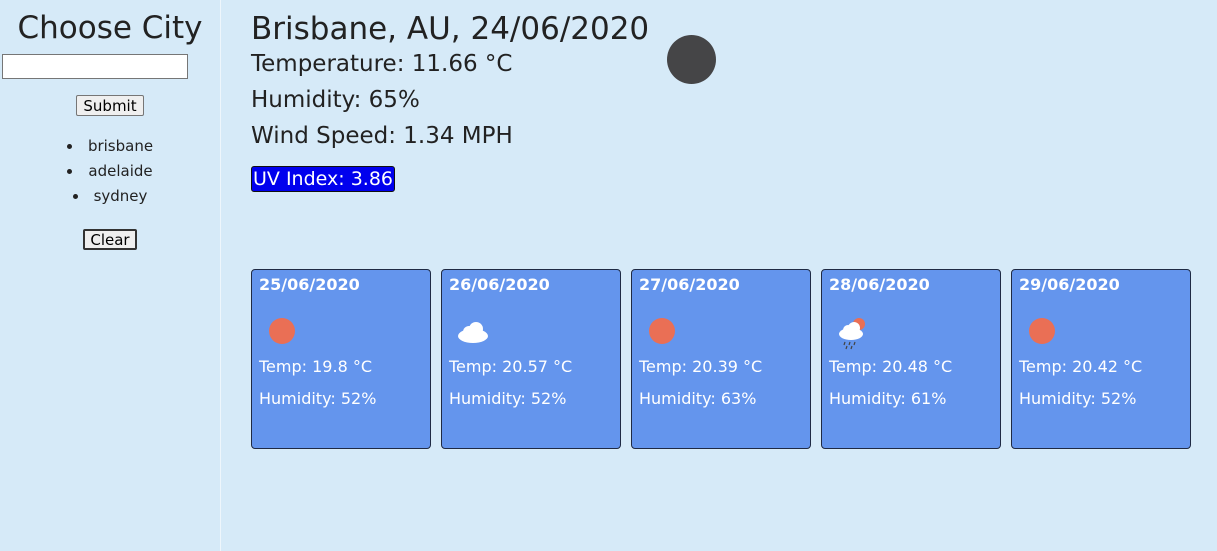 This screenshot has height=551, width=1217. I want to click on forecast-card: 26/06/2020 Temp: 20.57 °C Humidity: 52%, so click(531, 359).